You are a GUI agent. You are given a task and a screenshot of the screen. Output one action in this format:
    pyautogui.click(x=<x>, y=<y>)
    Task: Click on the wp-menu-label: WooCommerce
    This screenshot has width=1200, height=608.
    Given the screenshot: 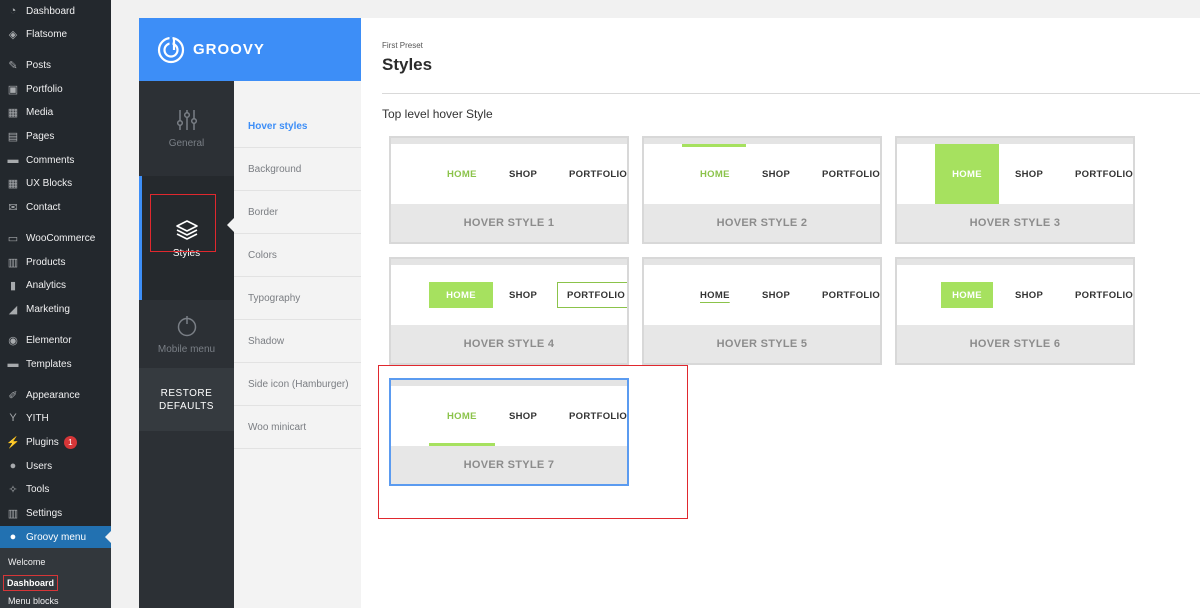 What is the action you would take?
    pyautogui.click(x=61, y=238)
    